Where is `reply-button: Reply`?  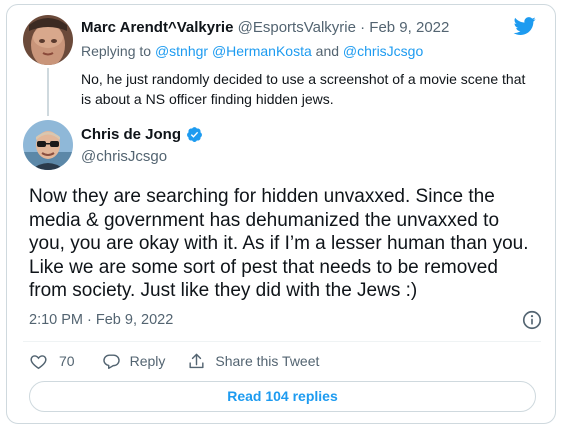
reply-button: Reply is located at coordinates (134, 361).